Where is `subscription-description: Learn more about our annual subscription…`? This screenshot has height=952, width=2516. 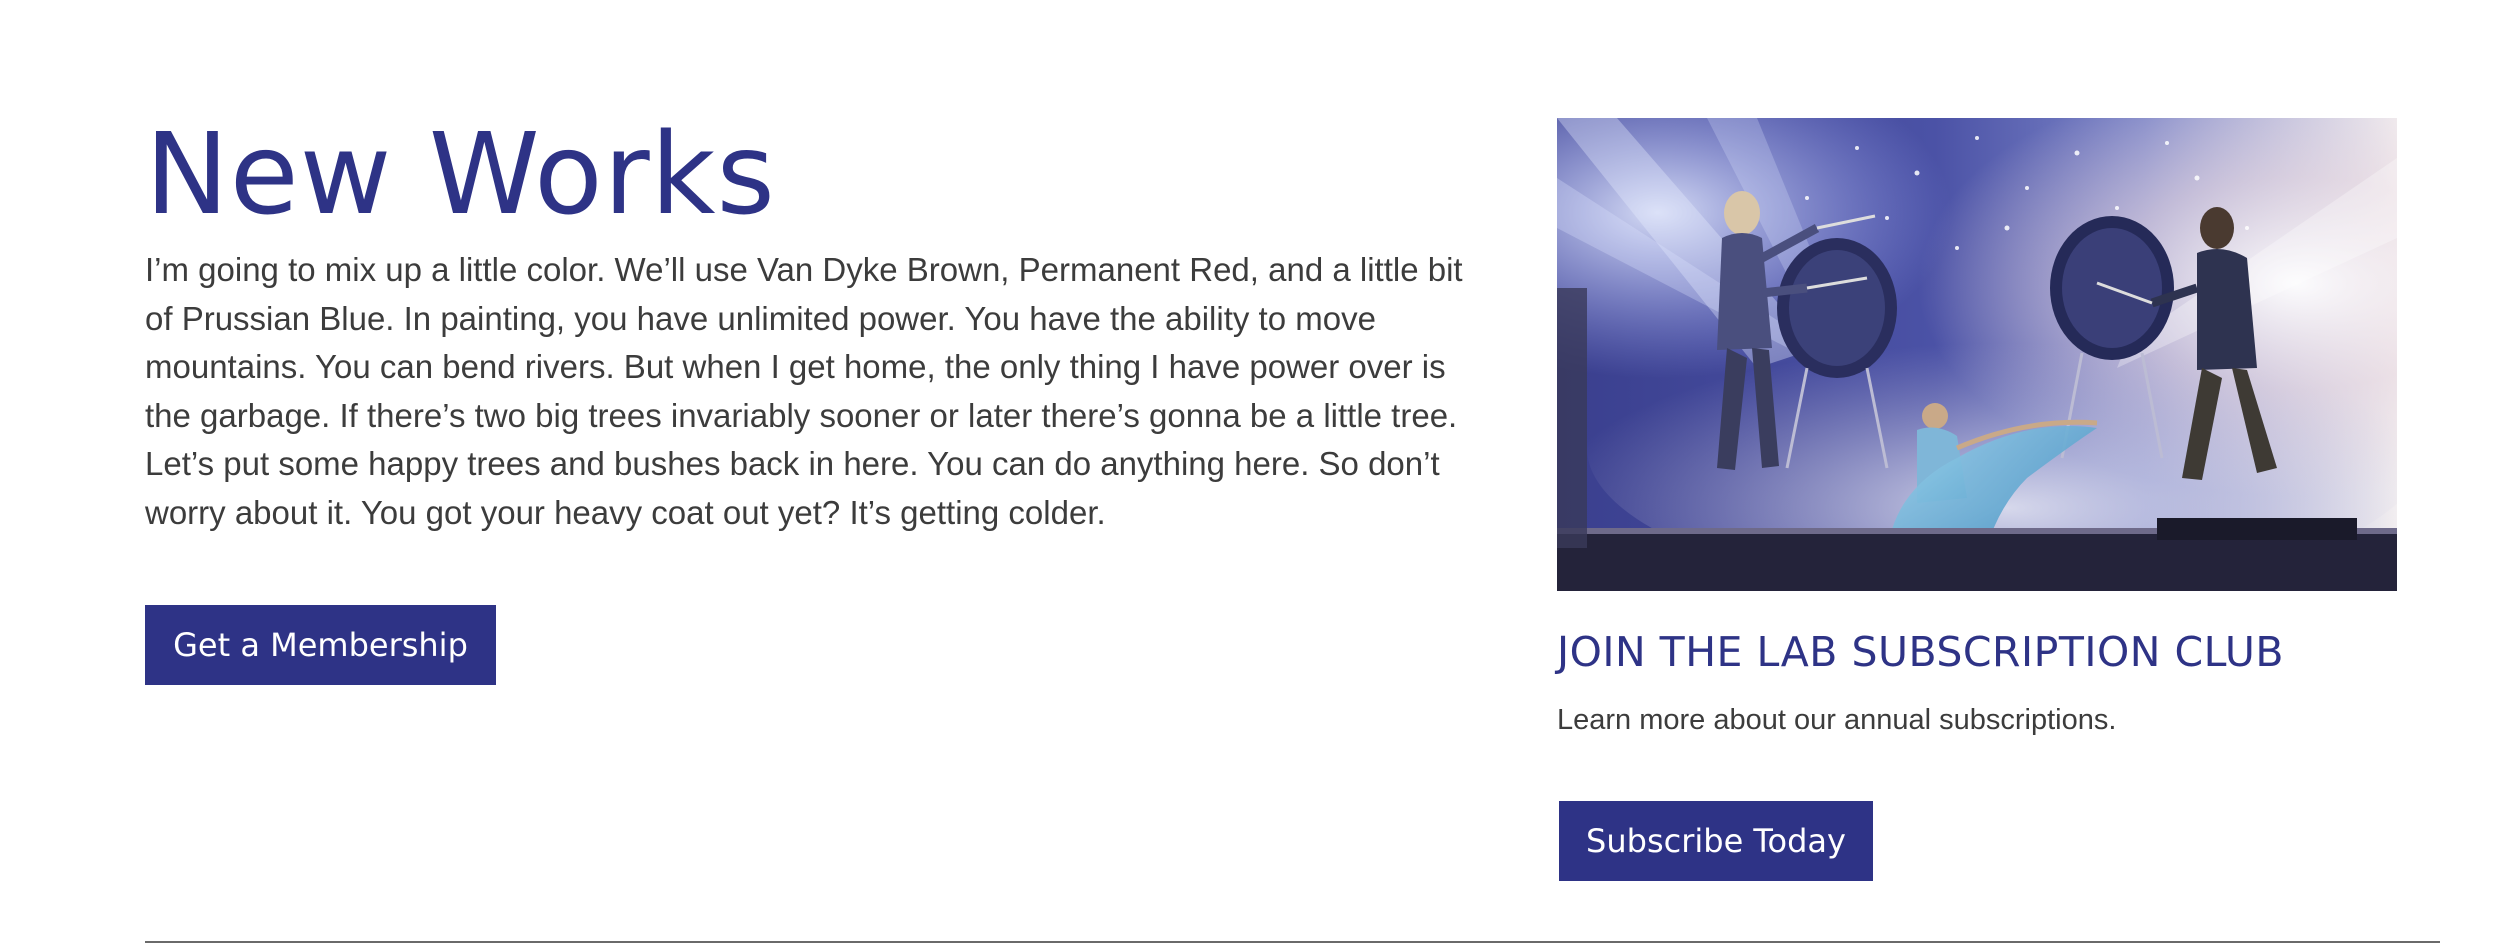 subscription-description: Learn more about our annual subscription… is located at coordinates (1837, 720).